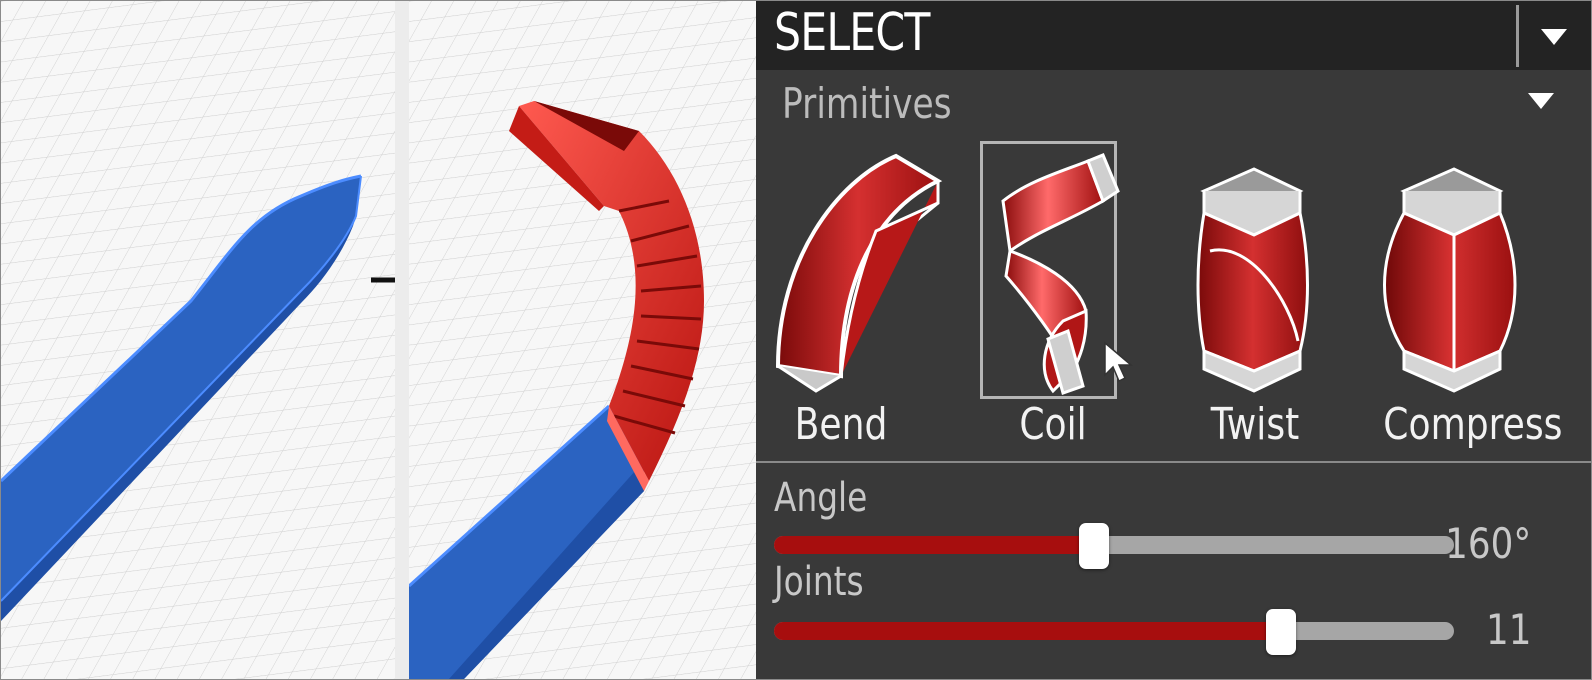  What do you see at coordinates (1280, 632) in the screenshot?
I see `joints-slider-thumb` at bounding box center [1280, 632].